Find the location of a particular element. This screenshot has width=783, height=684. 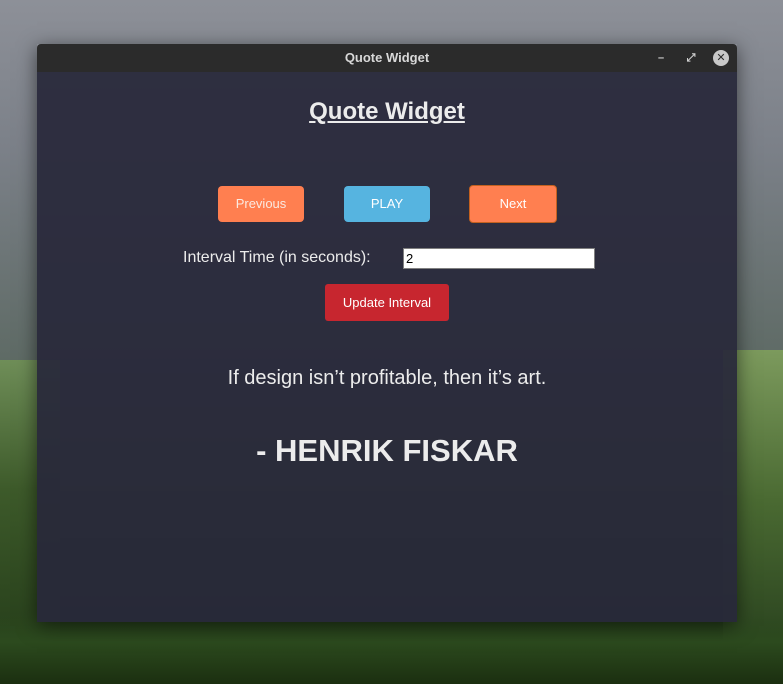

play-button: PLAY is located at coordinates (387, 204).